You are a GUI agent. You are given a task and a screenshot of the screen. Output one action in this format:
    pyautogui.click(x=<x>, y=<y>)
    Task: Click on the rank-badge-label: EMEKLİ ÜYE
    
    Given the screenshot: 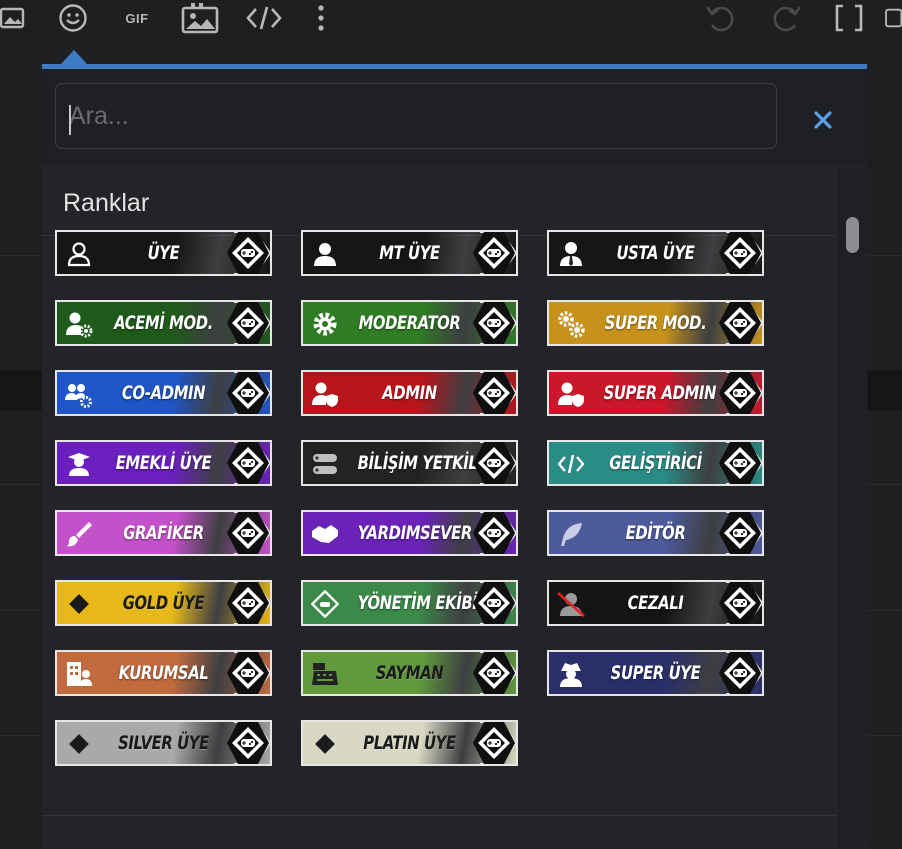 What is the action you would take?
    pyautogui.click(x=163, y=463)
    